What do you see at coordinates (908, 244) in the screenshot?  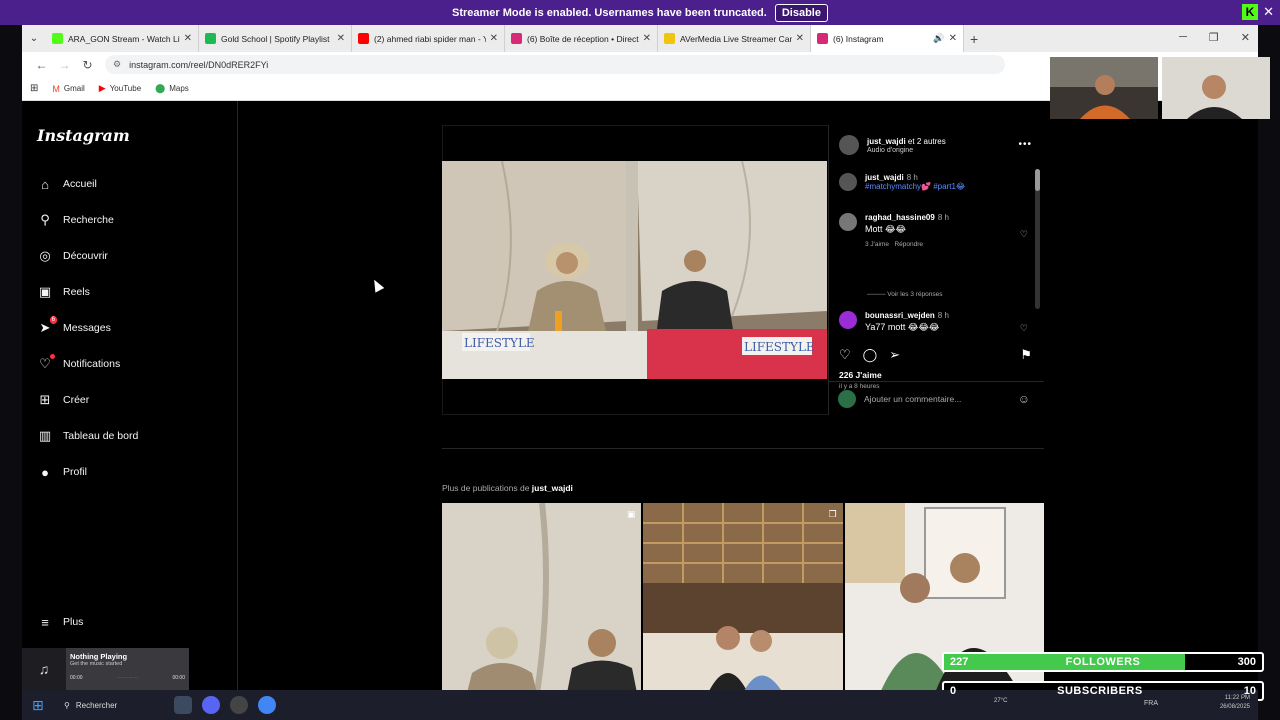 I see `reply-link: Répondre` at bounding box center [908, 244].